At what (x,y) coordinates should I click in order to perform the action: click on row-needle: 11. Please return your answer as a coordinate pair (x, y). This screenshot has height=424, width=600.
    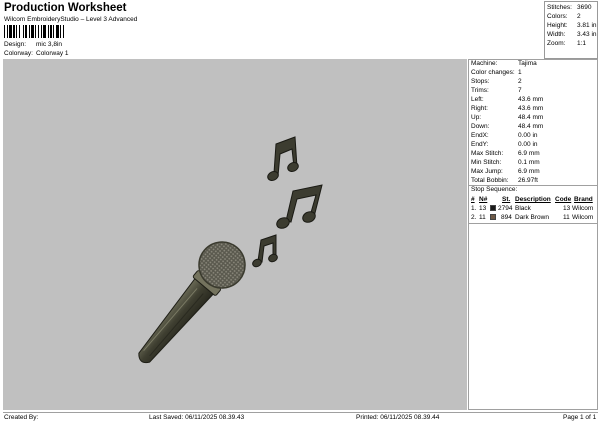
    Looking at the image, I should click on (482, 217).